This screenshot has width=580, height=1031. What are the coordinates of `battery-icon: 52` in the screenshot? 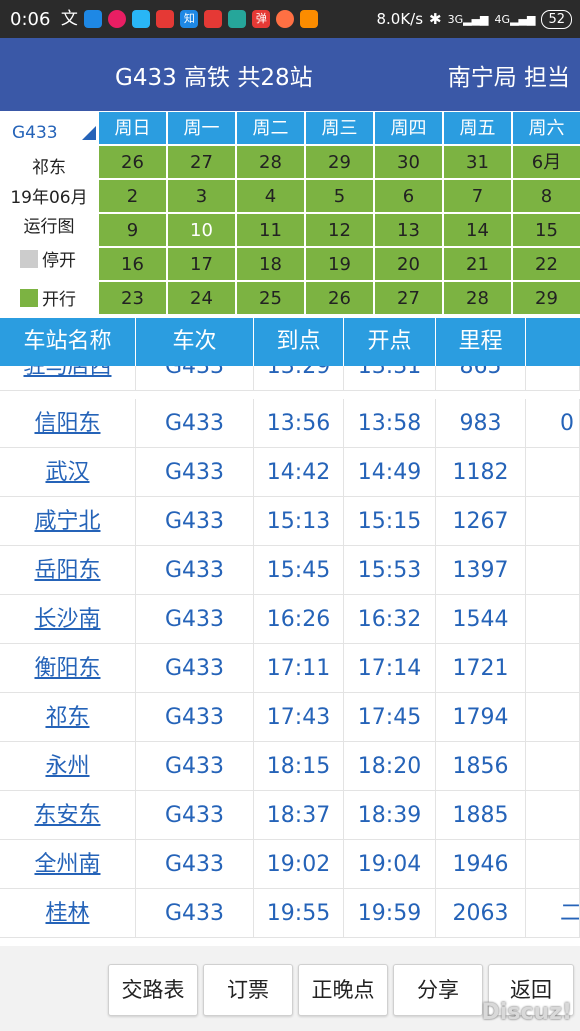 It's located at (556, 19).